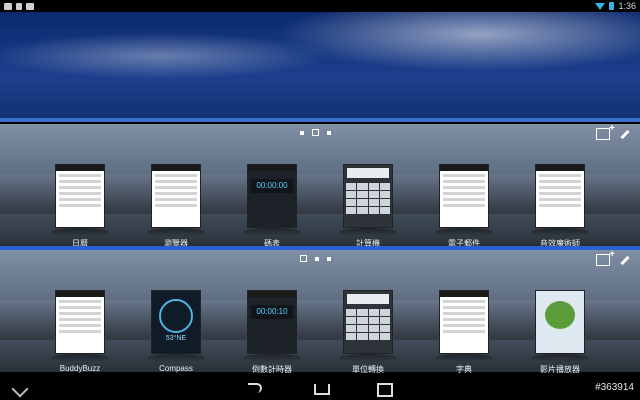 This screenshot has height=400, width=640. What do you see at coordinates (464, 369) in the screenshot?
I see `tile-label: 字典` at bounding box center [464, 369].